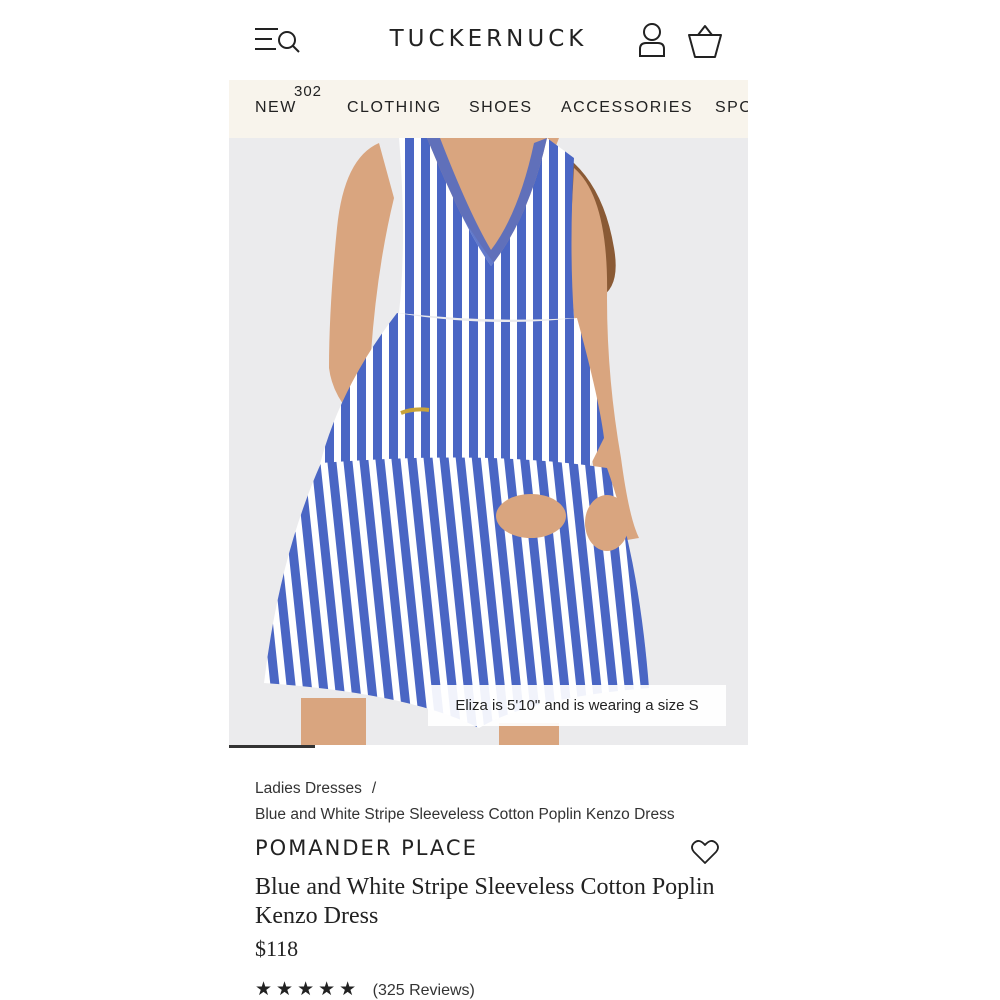 The image size is (1000, 1000). What do you see at coordinates (366, 848) in the screenshot?
I see `product-brand: POMANDER PLACE` at bounding box center [366, 848].